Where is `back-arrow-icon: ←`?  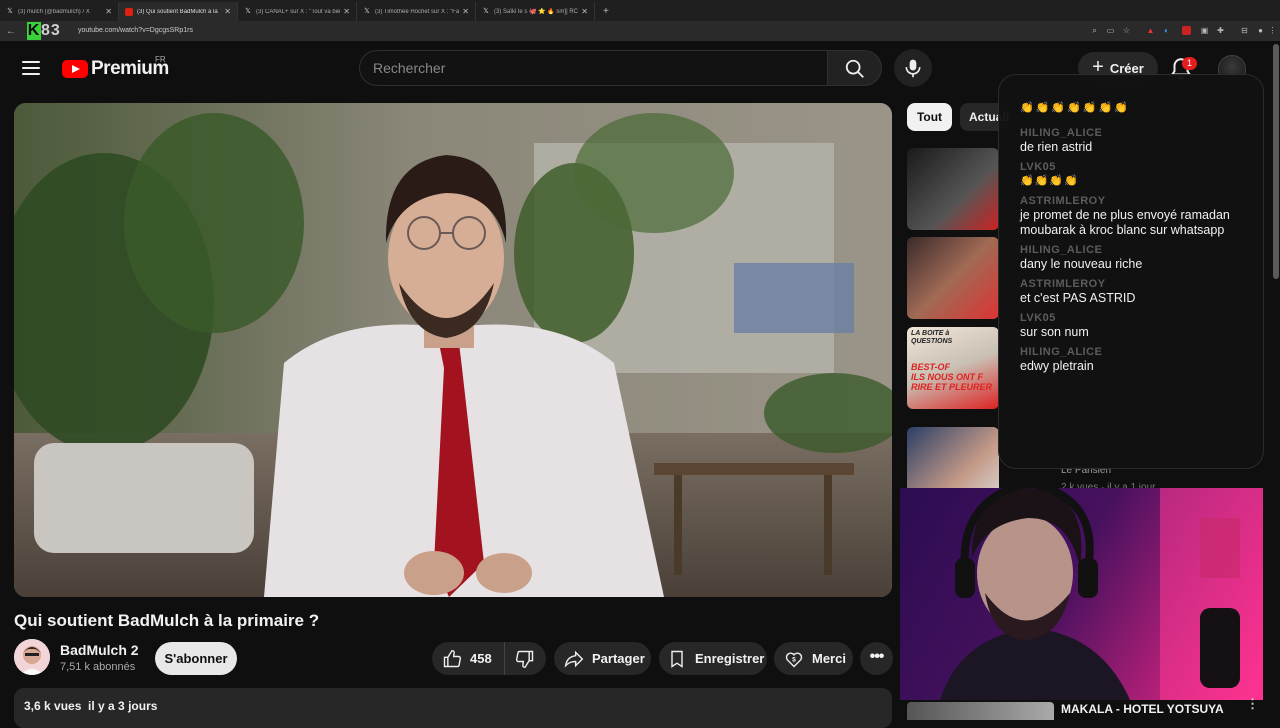 back-arrow-icon: ← is located at coordinates (11, 31).